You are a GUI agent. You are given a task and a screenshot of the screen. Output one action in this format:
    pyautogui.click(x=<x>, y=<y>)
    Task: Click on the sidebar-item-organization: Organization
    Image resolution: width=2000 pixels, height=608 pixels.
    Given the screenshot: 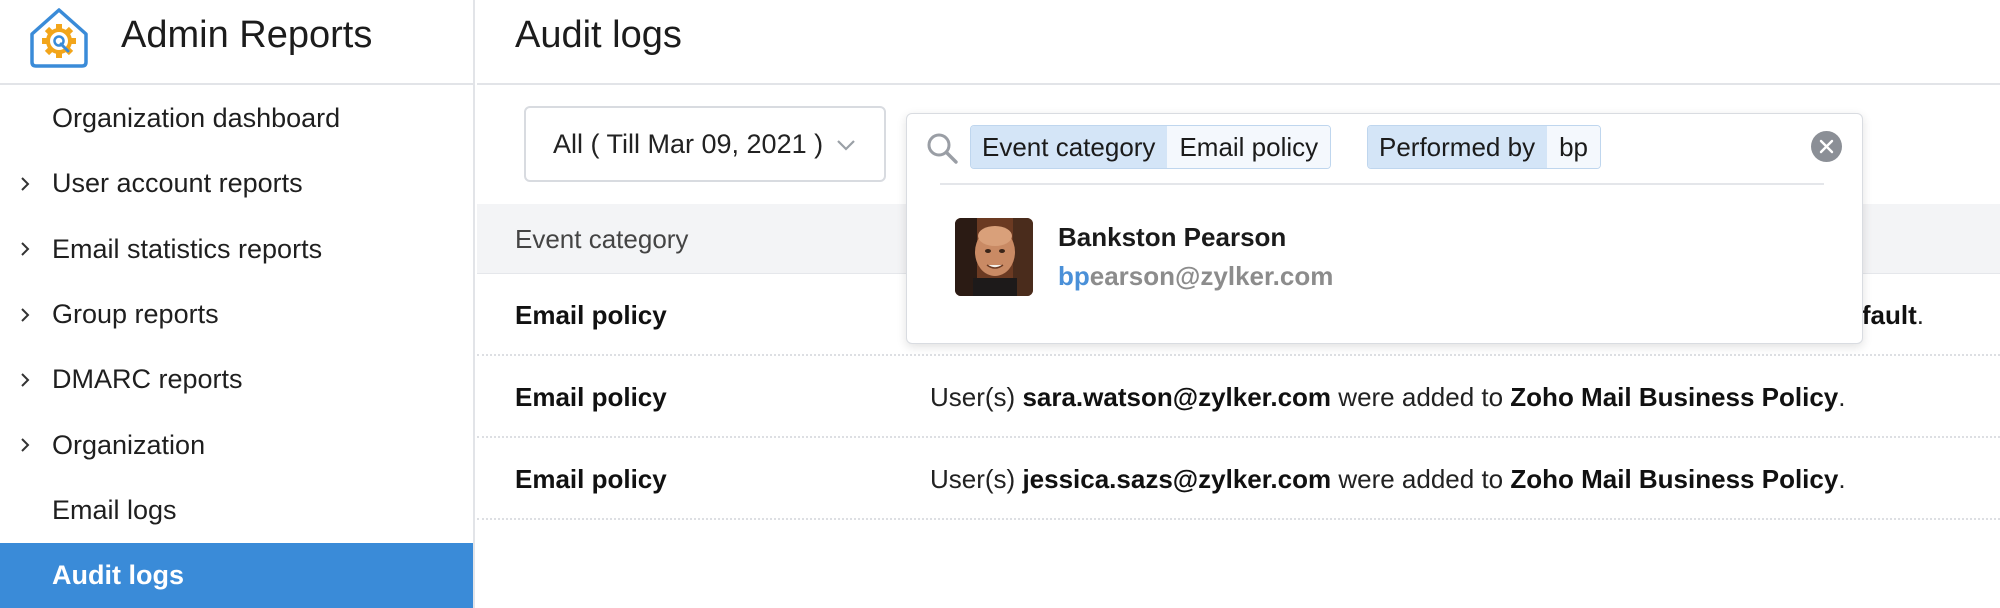 What is the action you would take?
    pyautogui.click(x=236, y=444)
    